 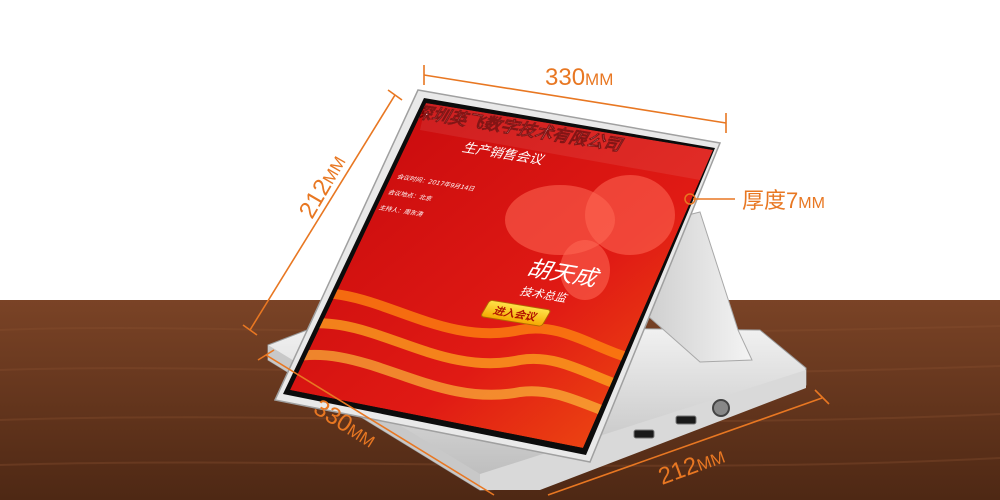 What do you see at coordinates (579, 77) in the screenshot?
I see `top-width-label: 330MM` at bounding box center [579, 77].